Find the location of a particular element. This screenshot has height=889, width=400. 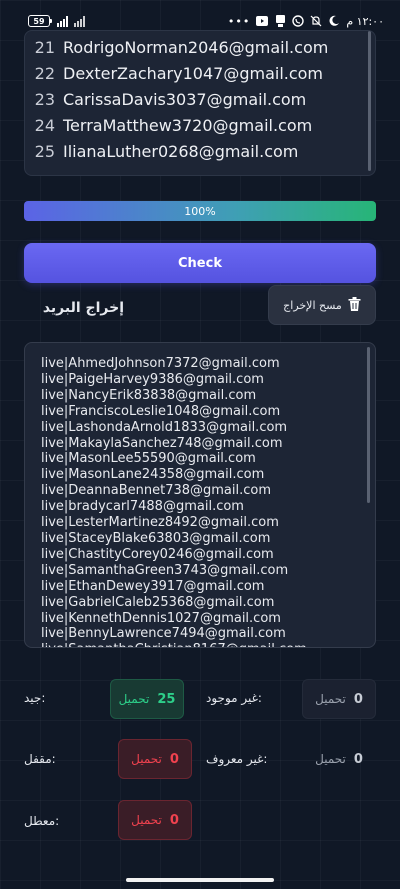

download-not-found-button: تحميل 0 is located at coordinates (339, 699).